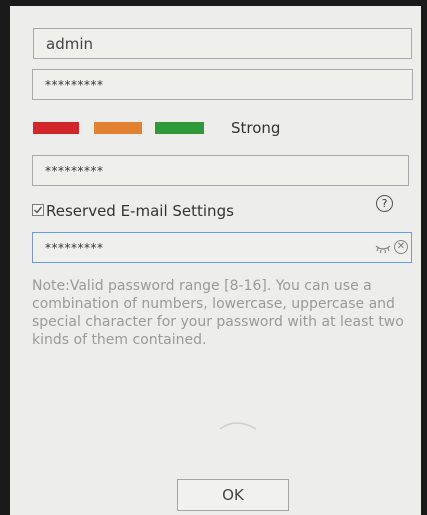  Describe the element at coordinates (69, 44) in the screenshot. I see `username-value: admin` at that location.